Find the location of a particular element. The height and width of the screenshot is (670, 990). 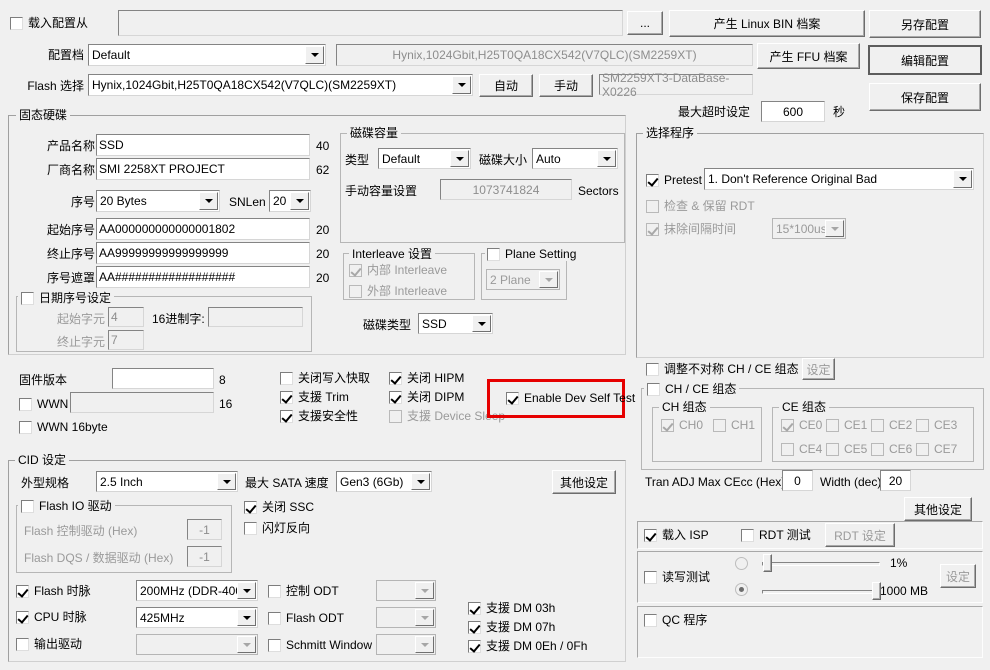

support-trim-checkbox-box is located at coordinates (286, 397).